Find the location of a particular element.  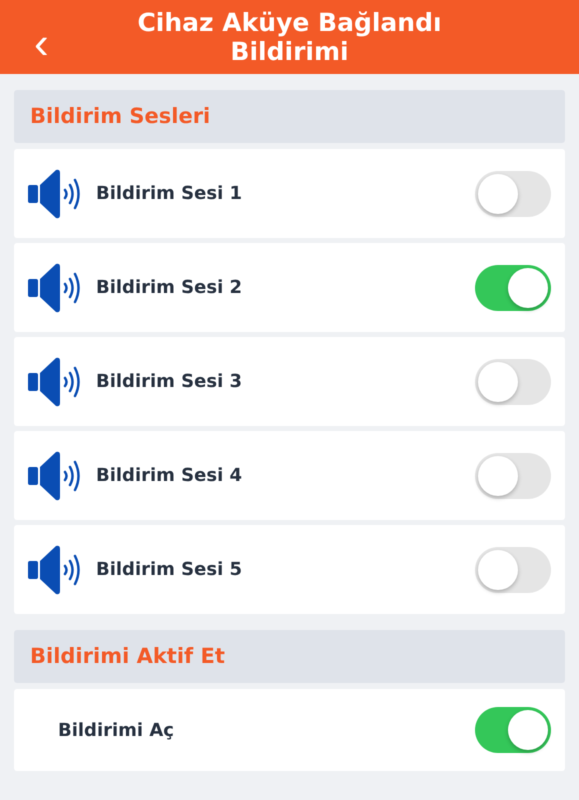

row-label: Bildirim Sesi 4 is located at coordinates (170, 476).